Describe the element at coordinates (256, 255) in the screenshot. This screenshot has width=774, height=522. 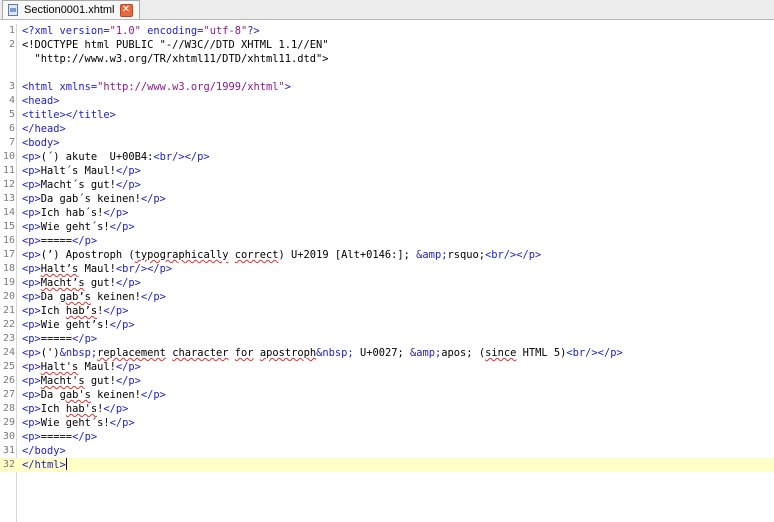
I see `misspelled-token: correct` at that location.